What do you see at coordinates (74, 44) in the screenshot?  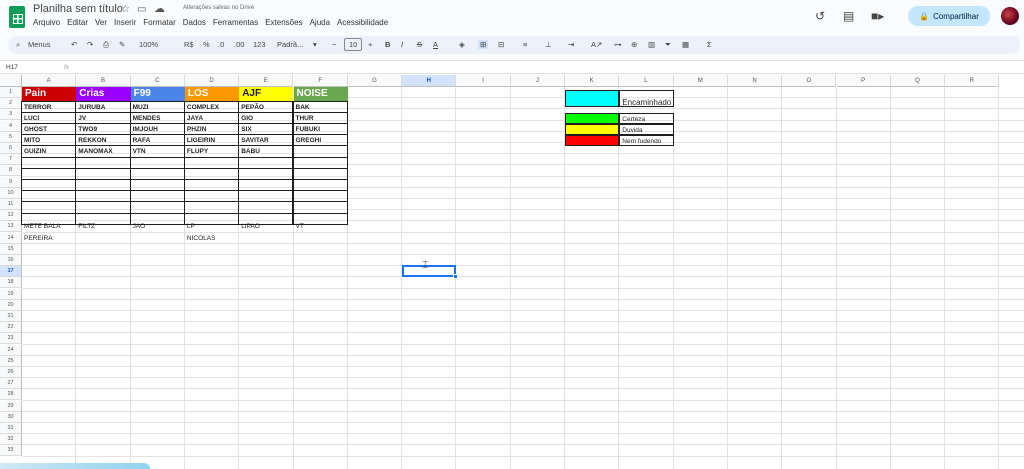 I see `undo-icon: ↶` at bounding box center [74, 44].